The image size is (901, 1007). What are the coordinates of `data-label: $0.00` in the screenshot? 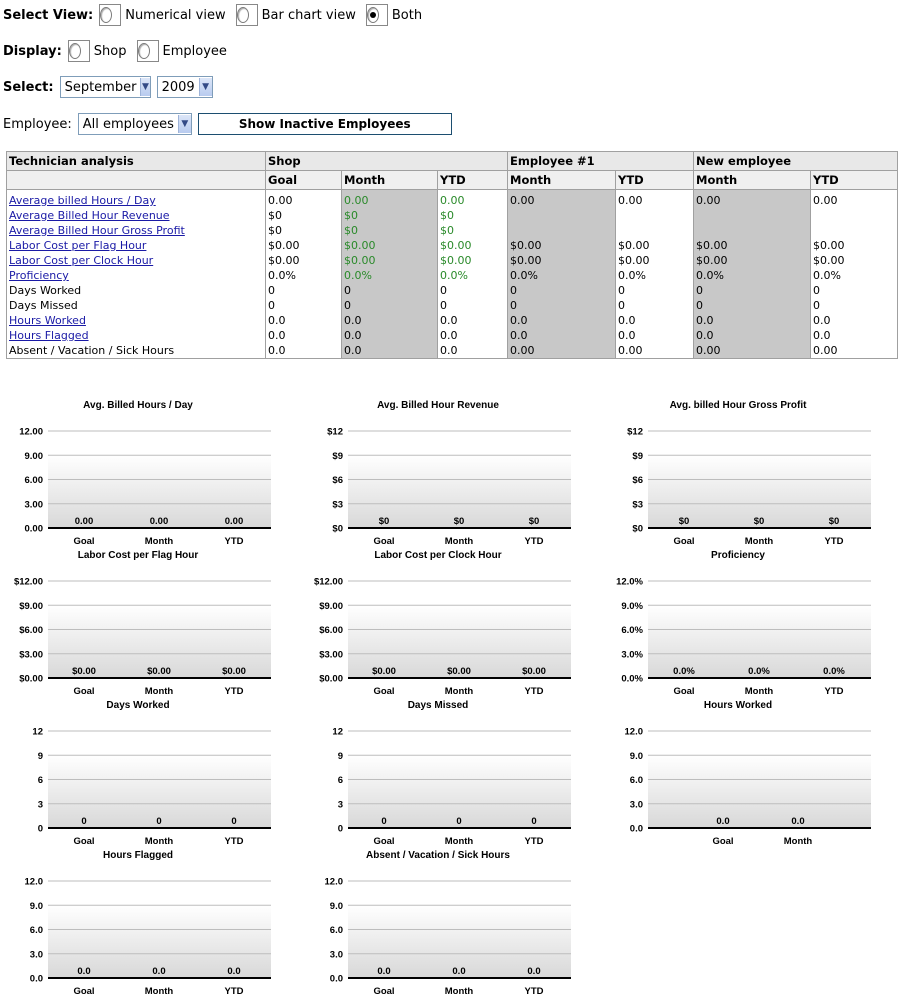 It's located at (384, 671).